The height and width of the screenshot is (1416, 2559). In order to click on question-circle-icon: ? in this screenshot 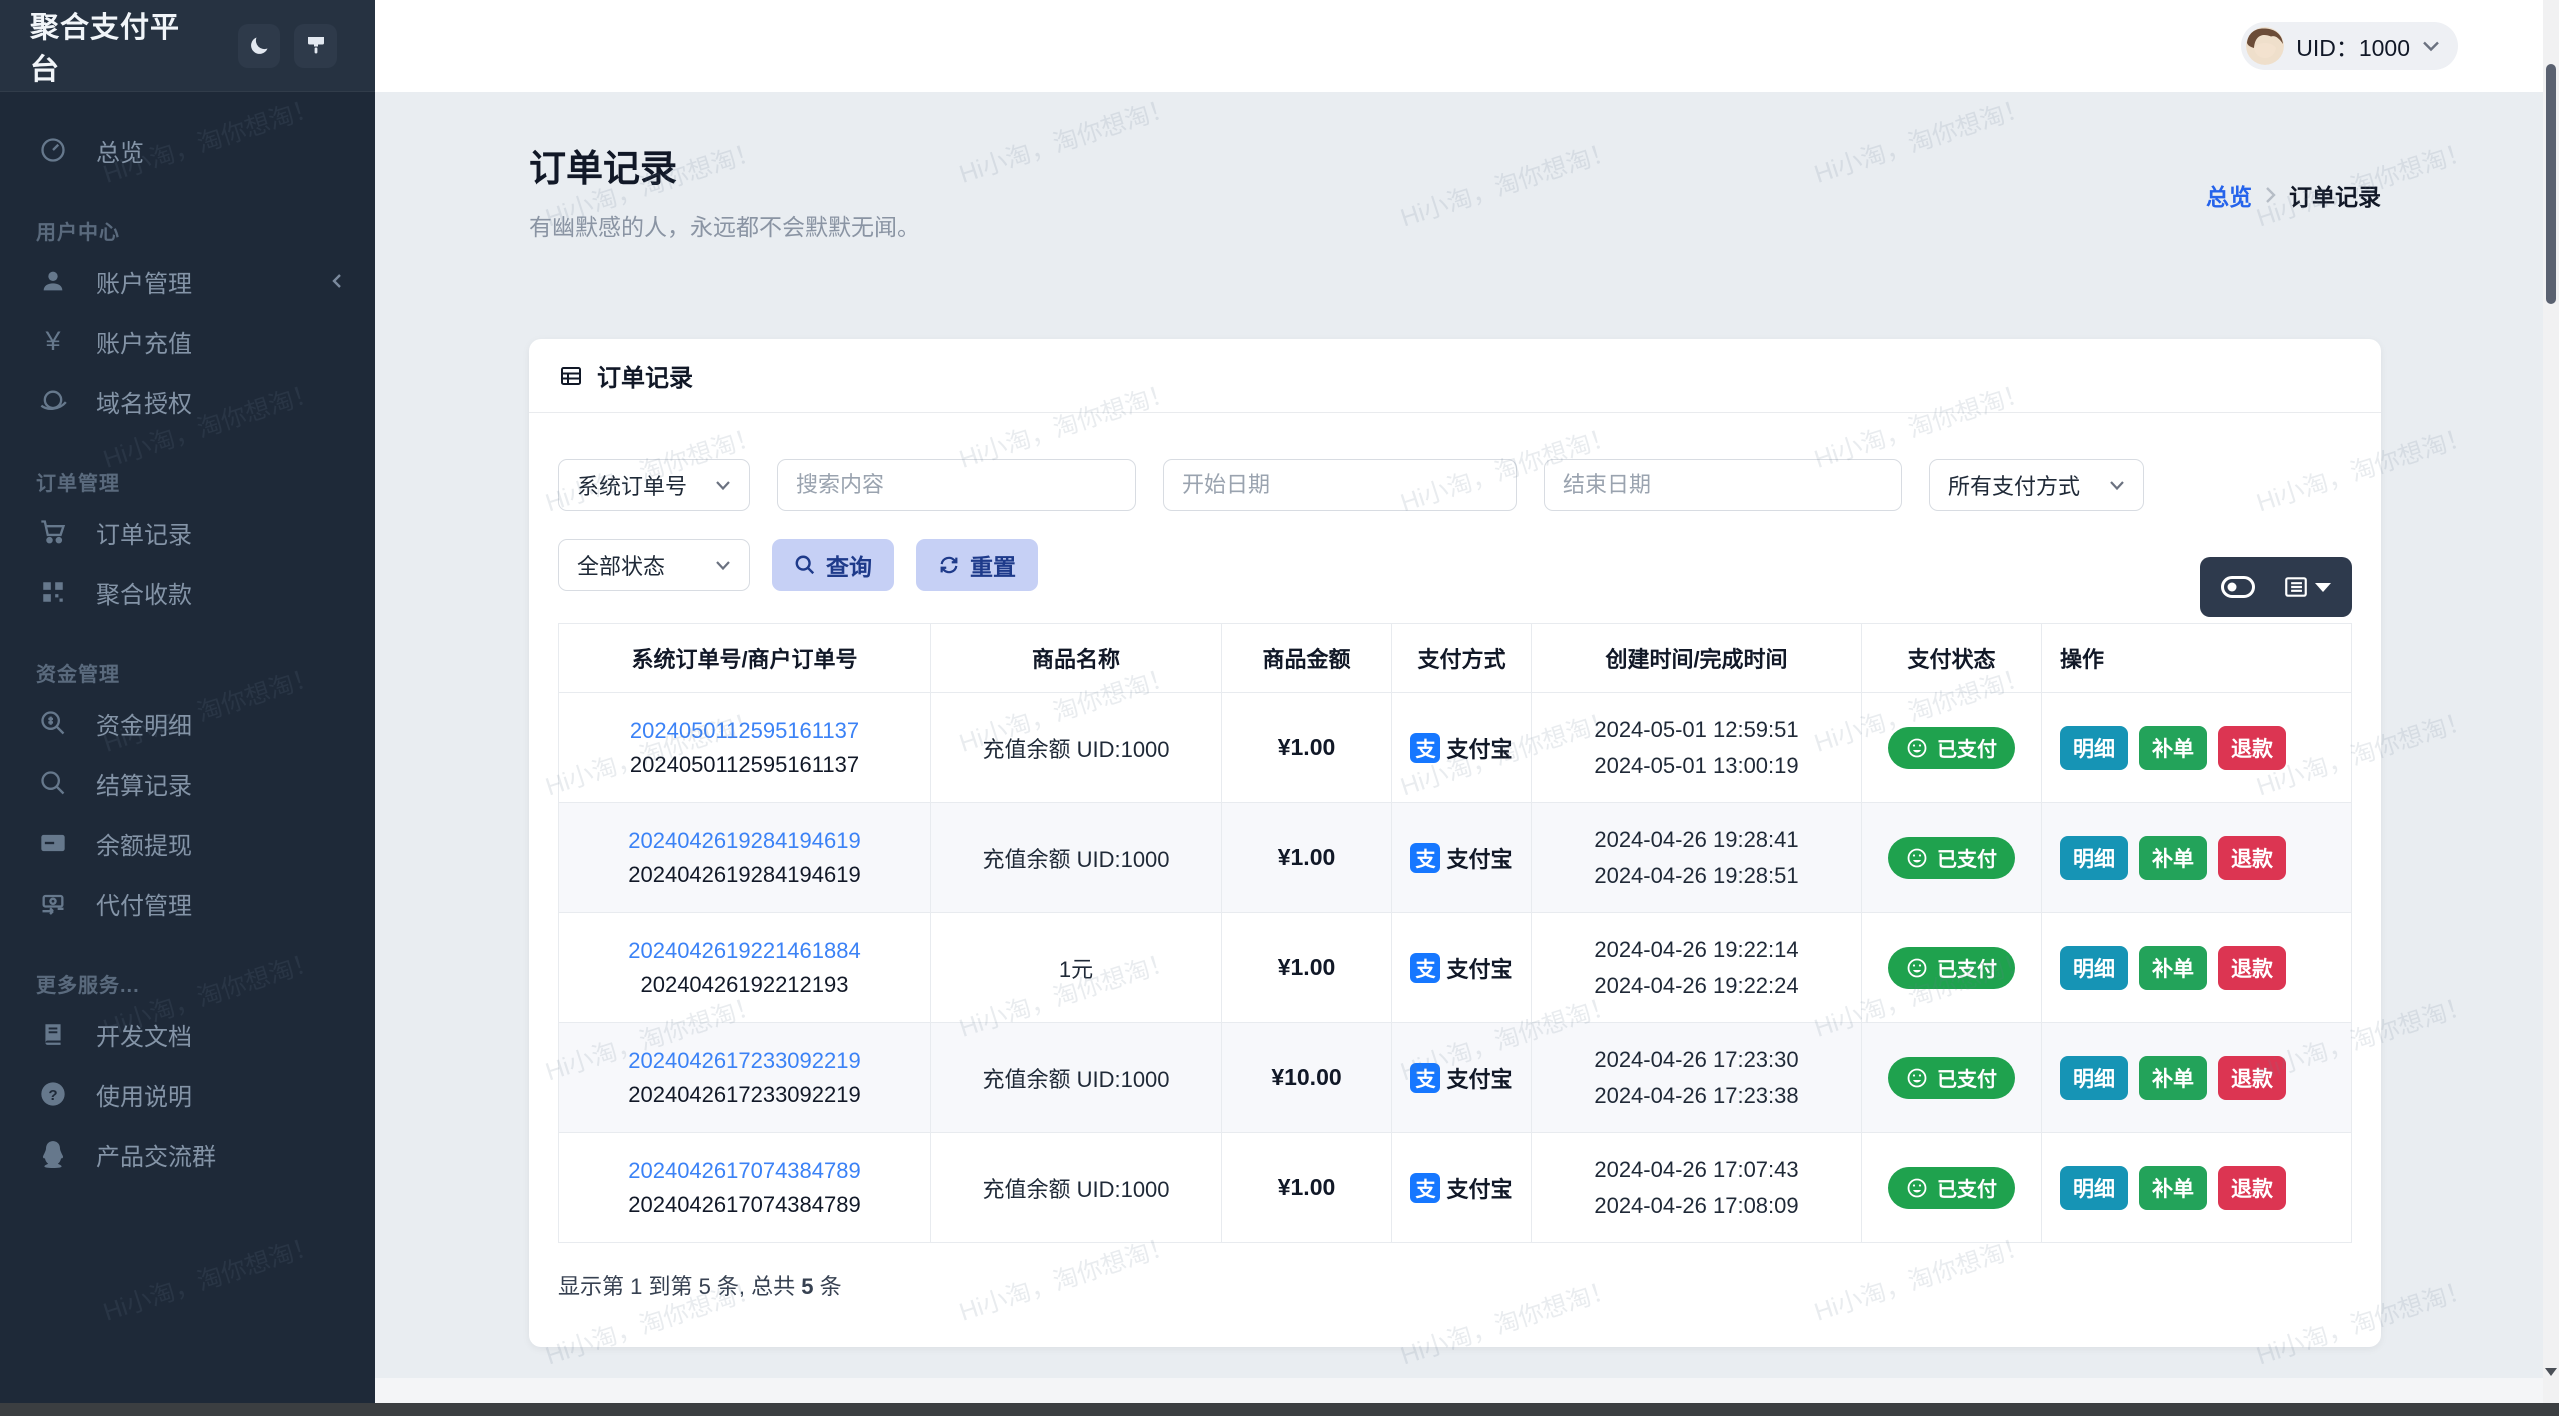, I will do `click(53, 1094)`.